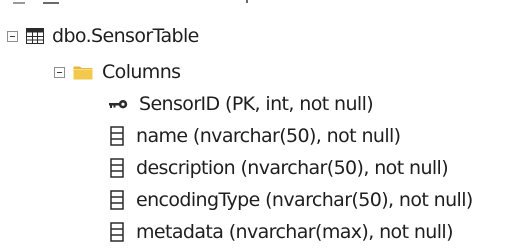  Describe the element at coordinates (141, 72) in the screenshot. I see `columns-folder-label: Columns` at that location.